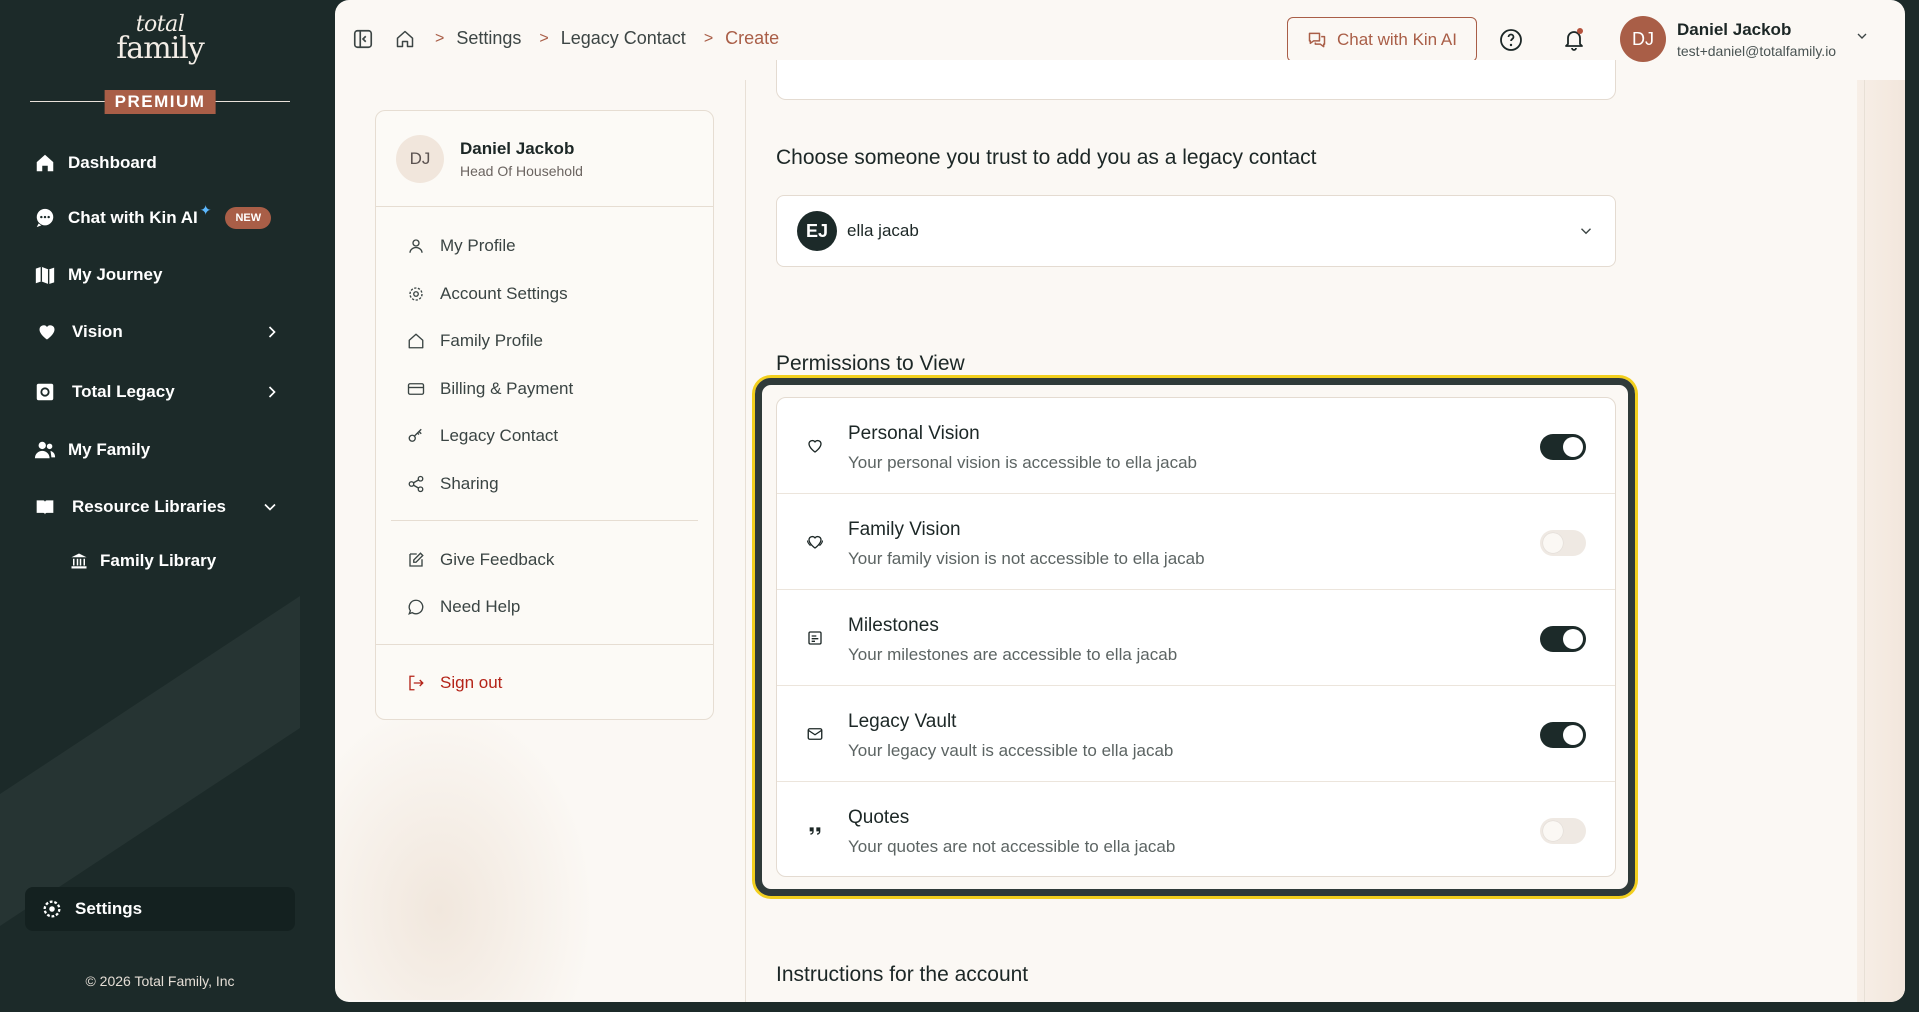 Image resolution: width=1919 pixels, height=1012 pixels. I want to click on breadcrumb-legacy-contact: Legacy Contact, so click(623, 38).